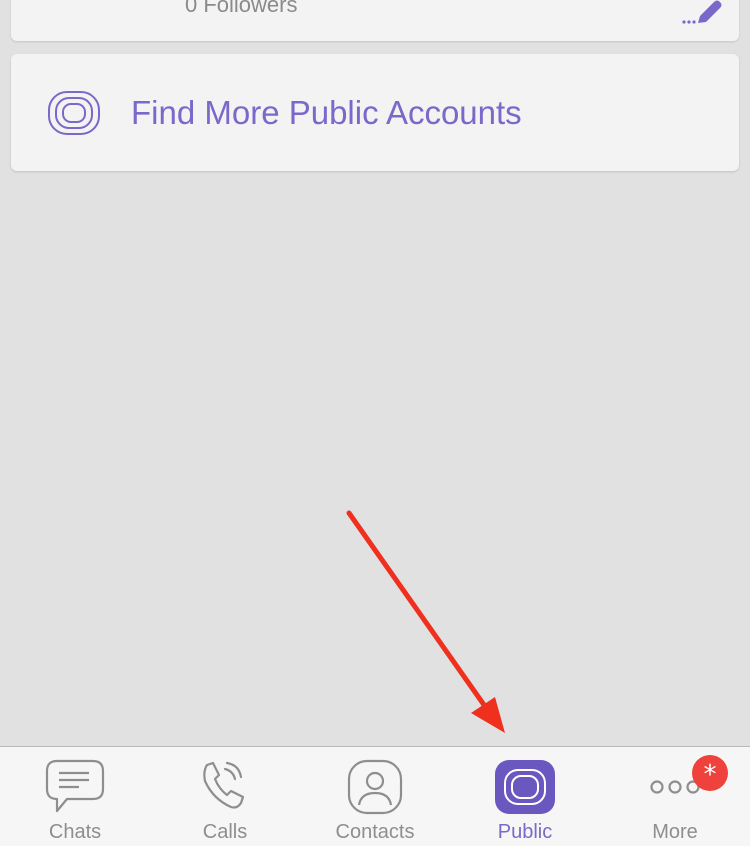  I want to click on tab-label-public: Public, so click(525, 832).